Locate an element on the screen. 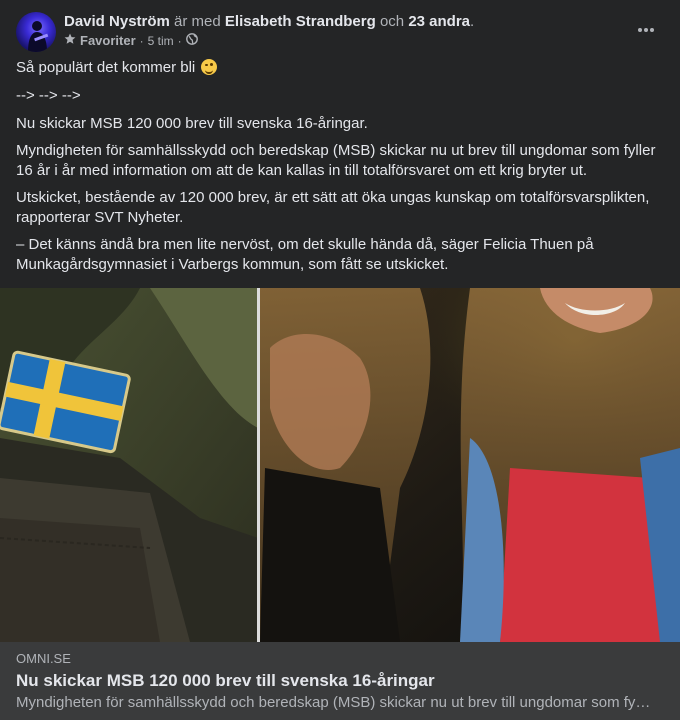  post-meta: Favoriter · 5 tim · is located at coordinates (344, 41).